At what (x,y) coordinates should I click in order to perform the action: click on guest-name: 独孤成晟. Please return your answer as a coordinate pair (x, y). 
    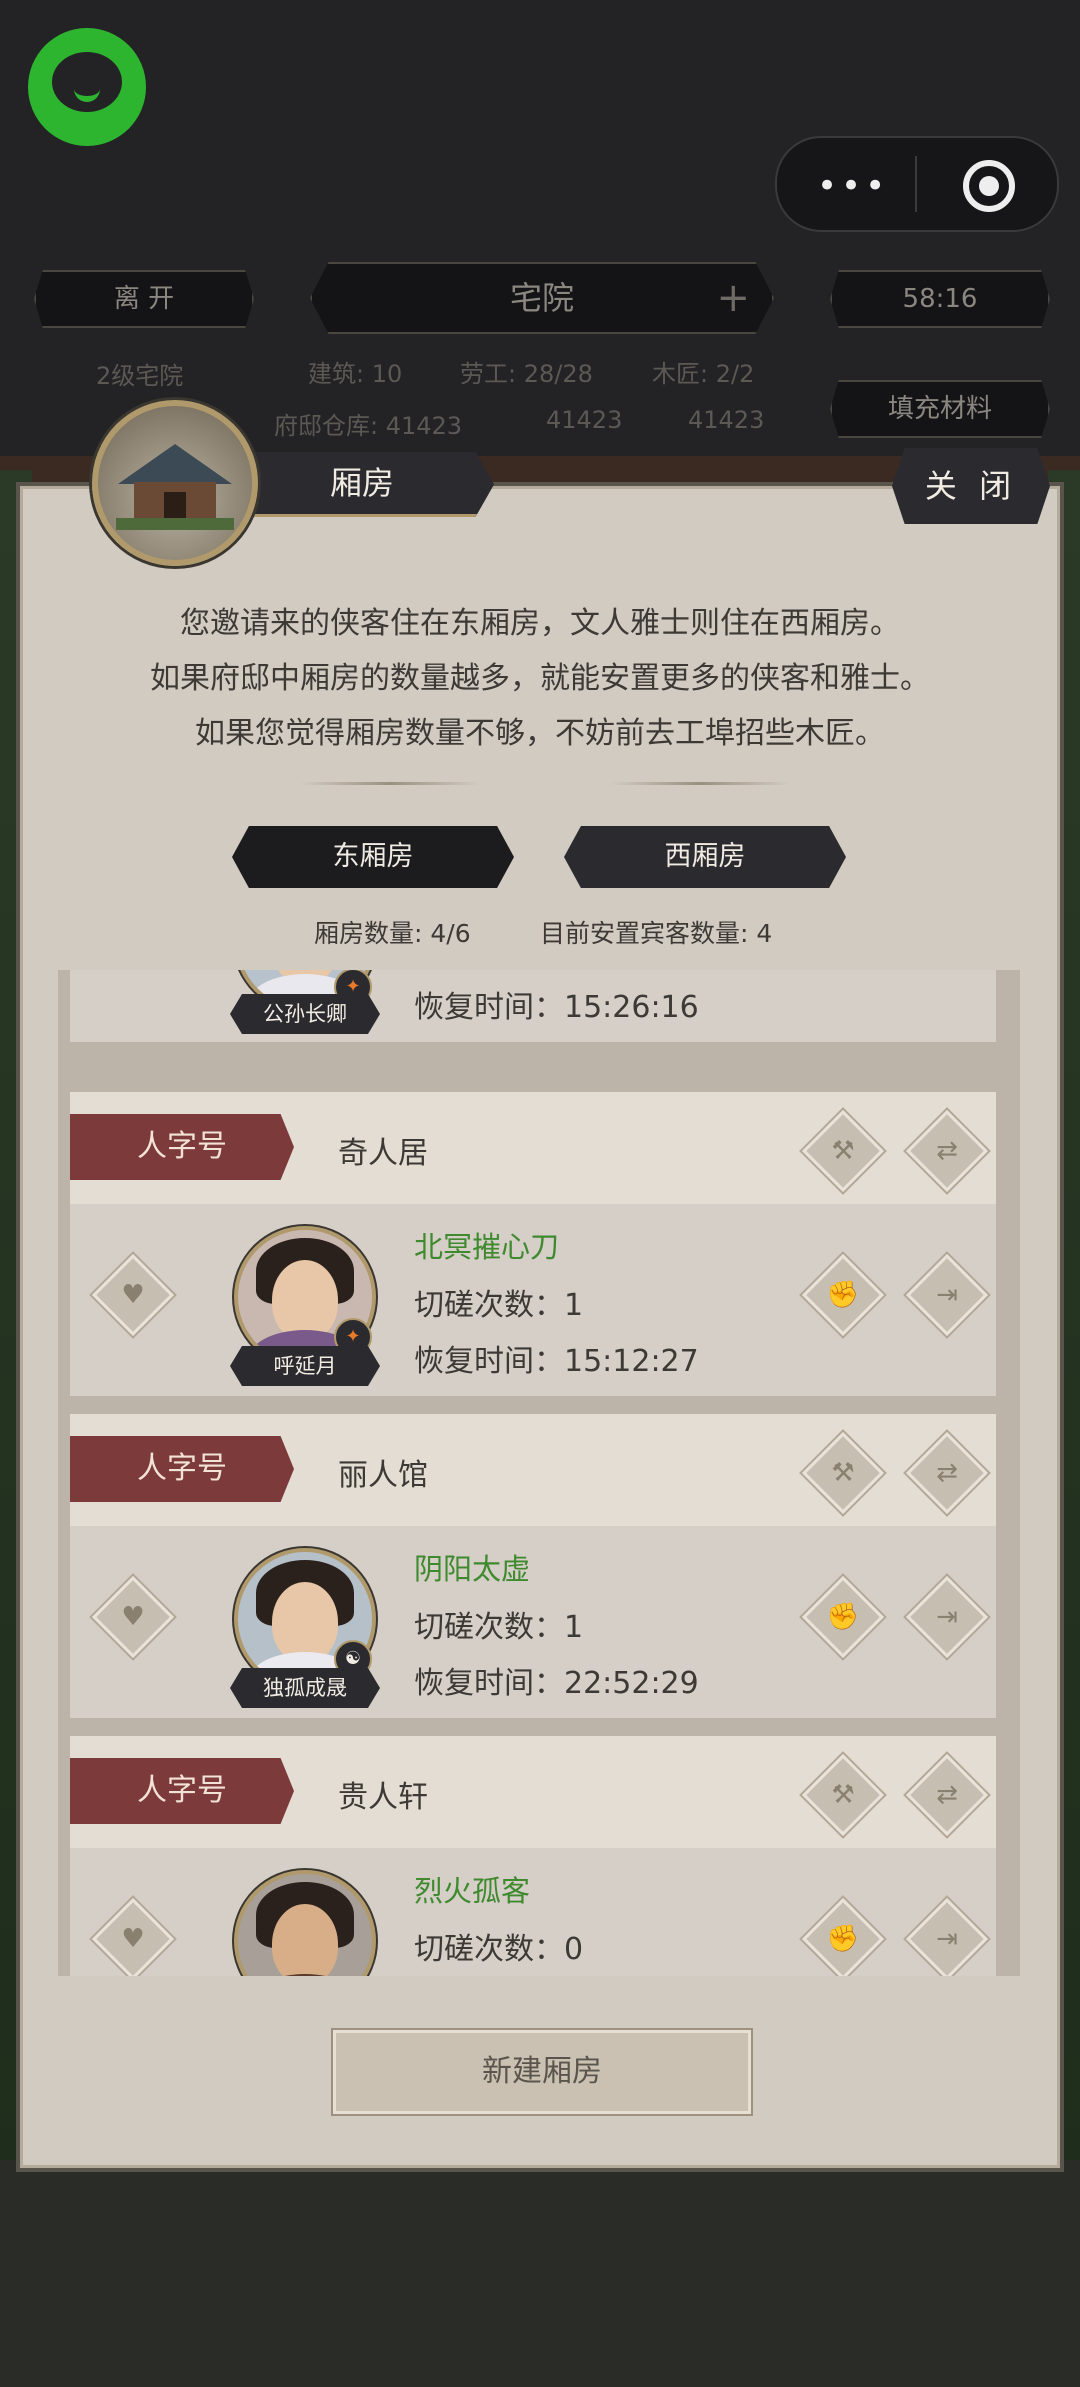
    Looking at the image, I should click on (305, 1688).